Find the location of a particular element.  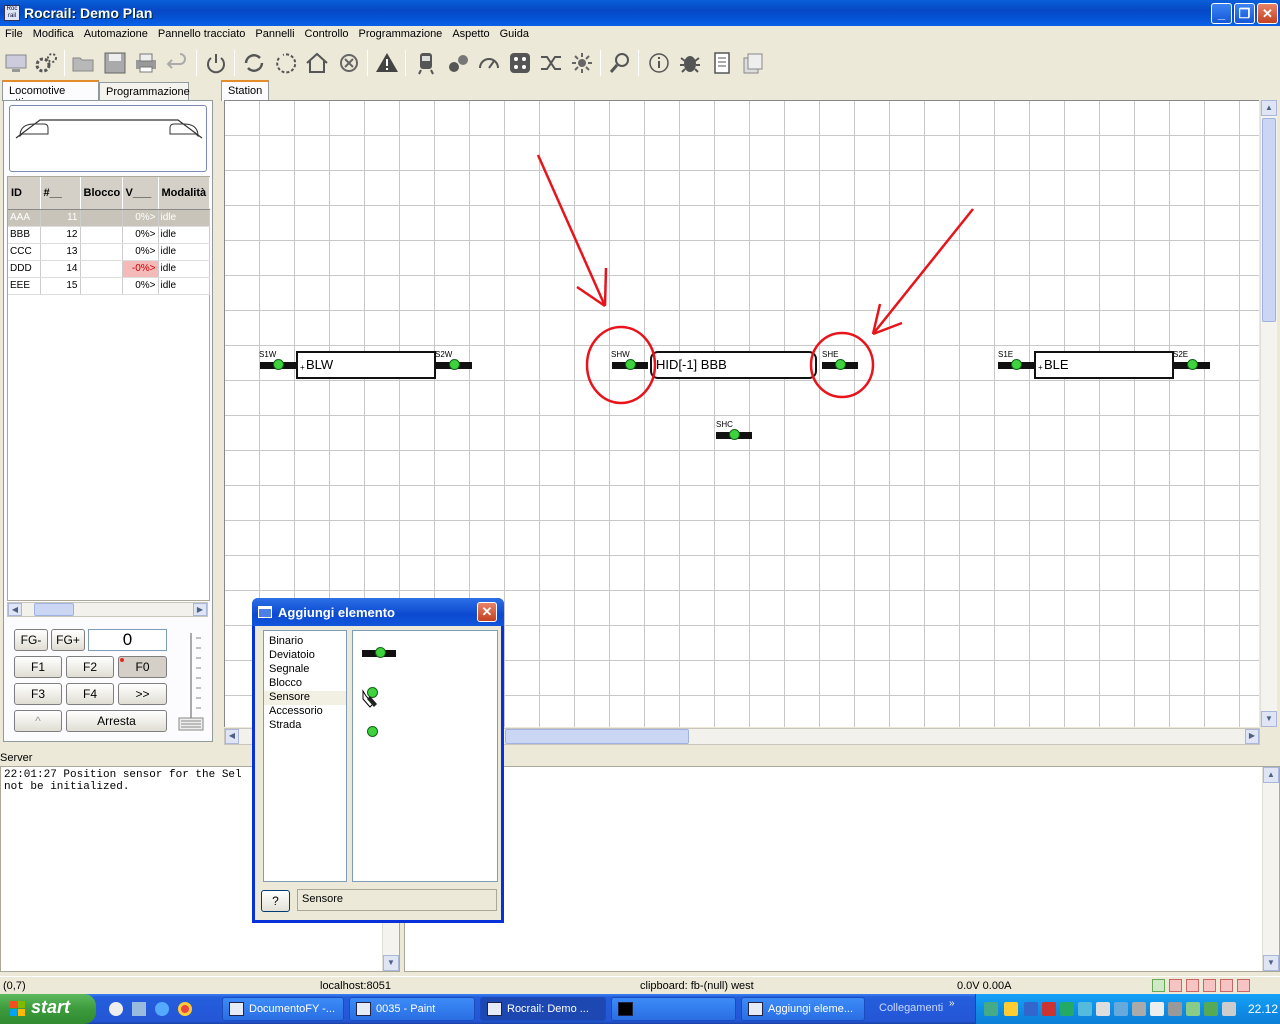

menu-pannello-tracciato: Pannello tracciato is located at coordinates (201, 33).